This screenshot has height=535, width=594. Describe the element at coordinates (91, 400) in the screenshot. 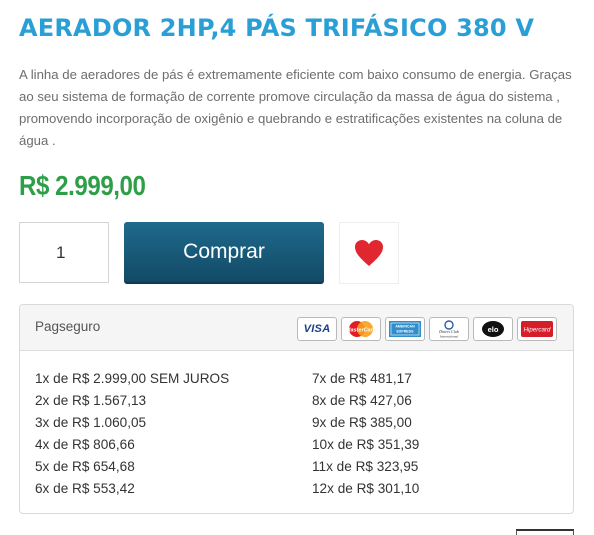

I see `installment-item: 2x de R$ 1.567,13` at that location.